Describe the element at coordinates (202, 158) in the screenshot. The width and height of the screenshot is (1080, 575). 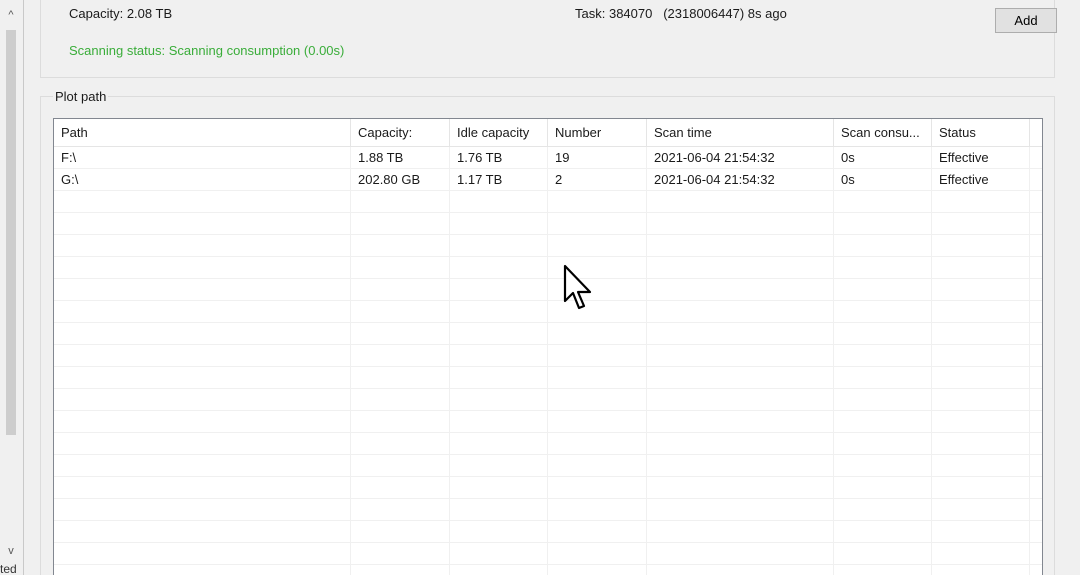
I see `cell-path: F:\` at that location.